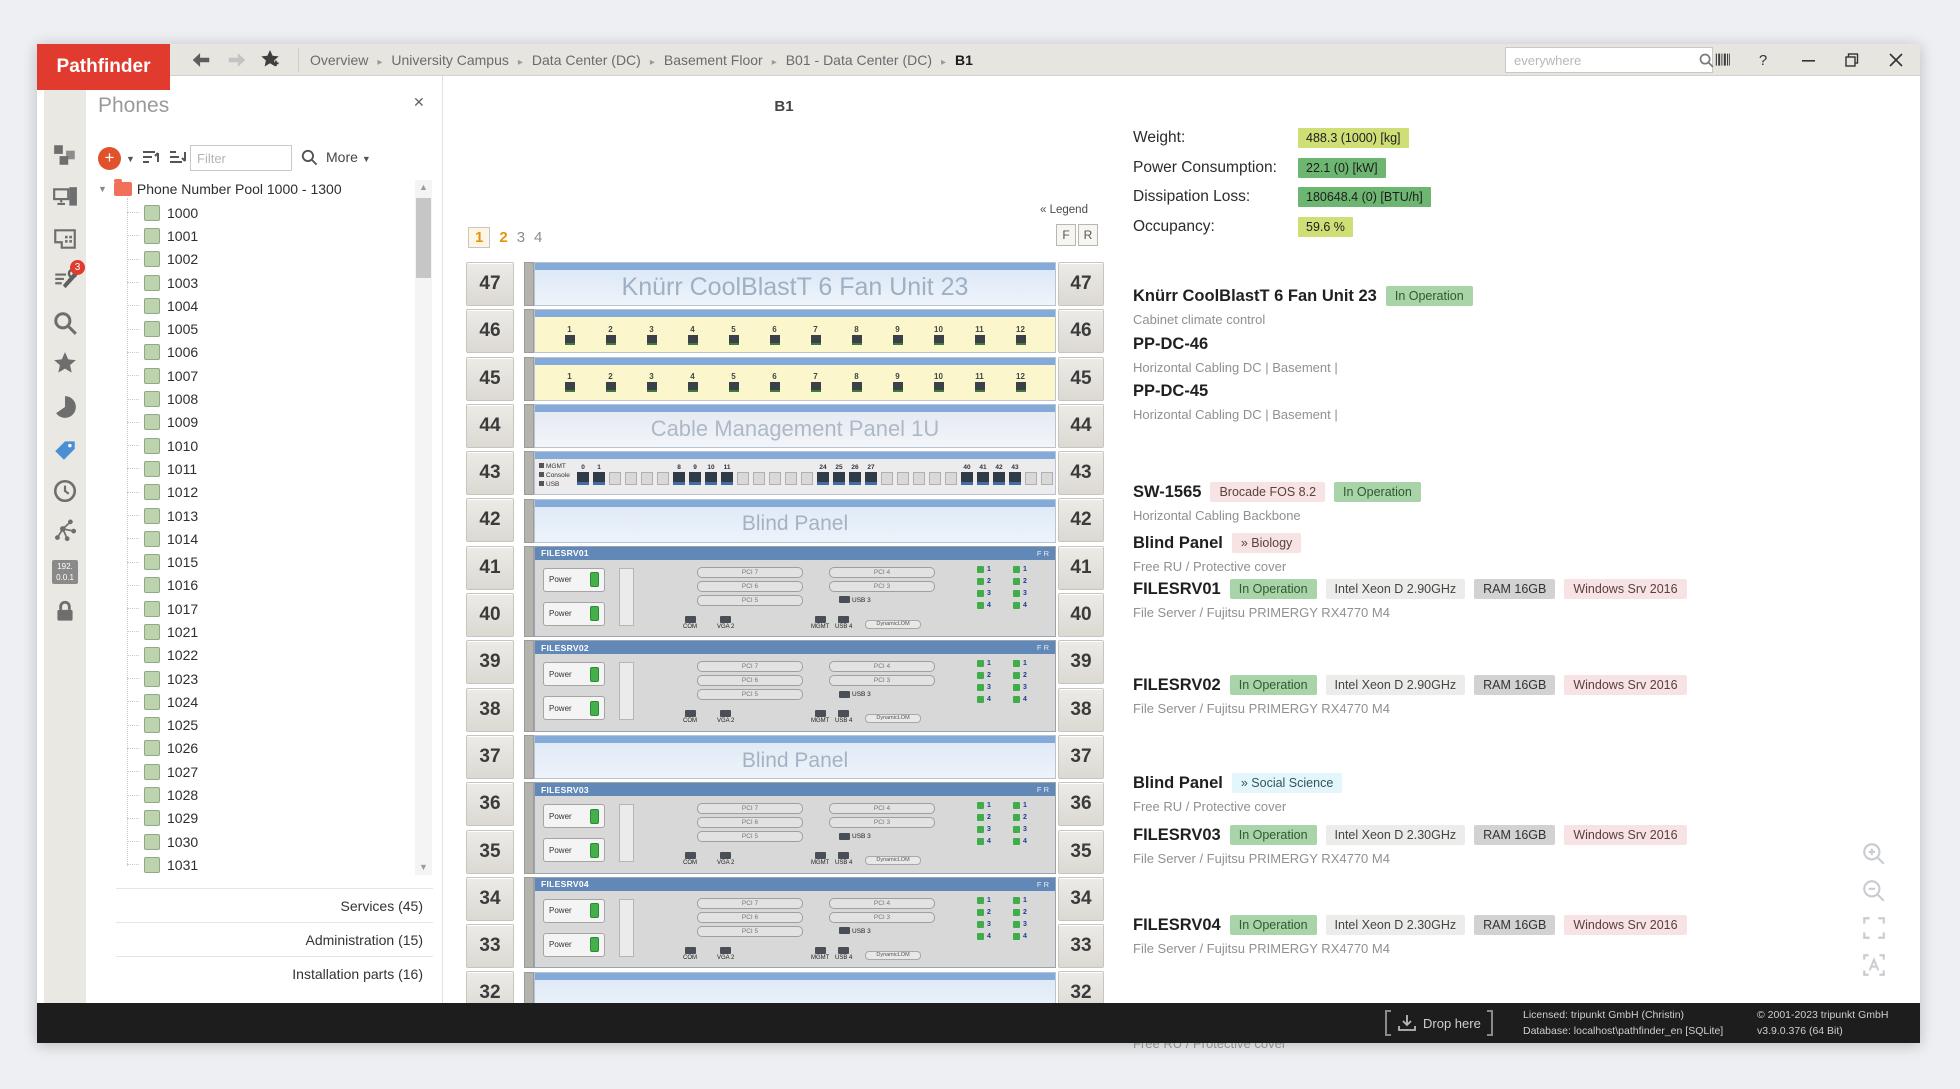 The width and height of the screenshot is (1960, 1089). What do you see at coordinates (1170, 391) in the screenshot?
I see `equipment-name: PP-DC-45` at bounding box center [1170, 391].